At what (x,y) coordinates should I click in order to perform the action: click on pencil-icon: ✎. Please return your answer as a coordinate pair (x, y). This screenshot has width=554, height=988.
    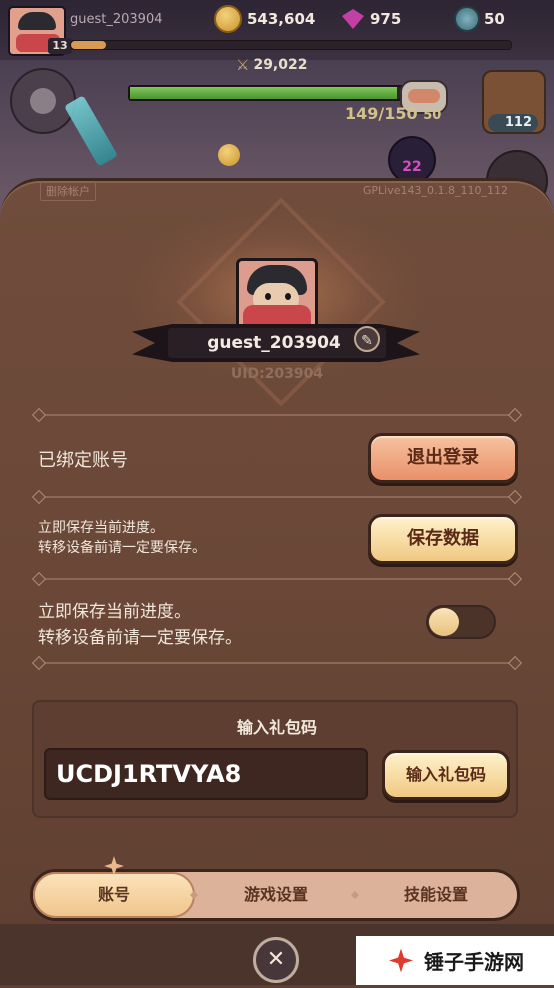
    Looking at the image, I should click on (367, 341).